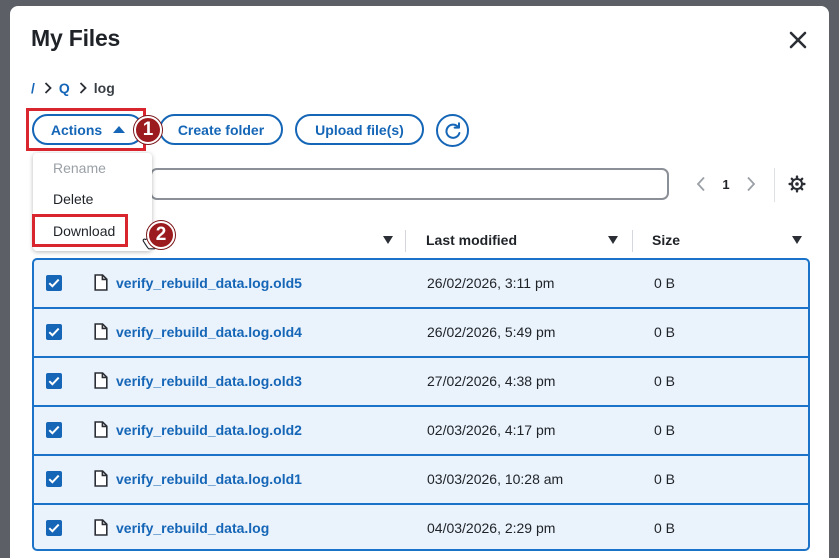 This screenshot has height=558, width=839. Describe the element at coordinates (86, 129) in the screenshot. I see `step-1-highlight` at that location.